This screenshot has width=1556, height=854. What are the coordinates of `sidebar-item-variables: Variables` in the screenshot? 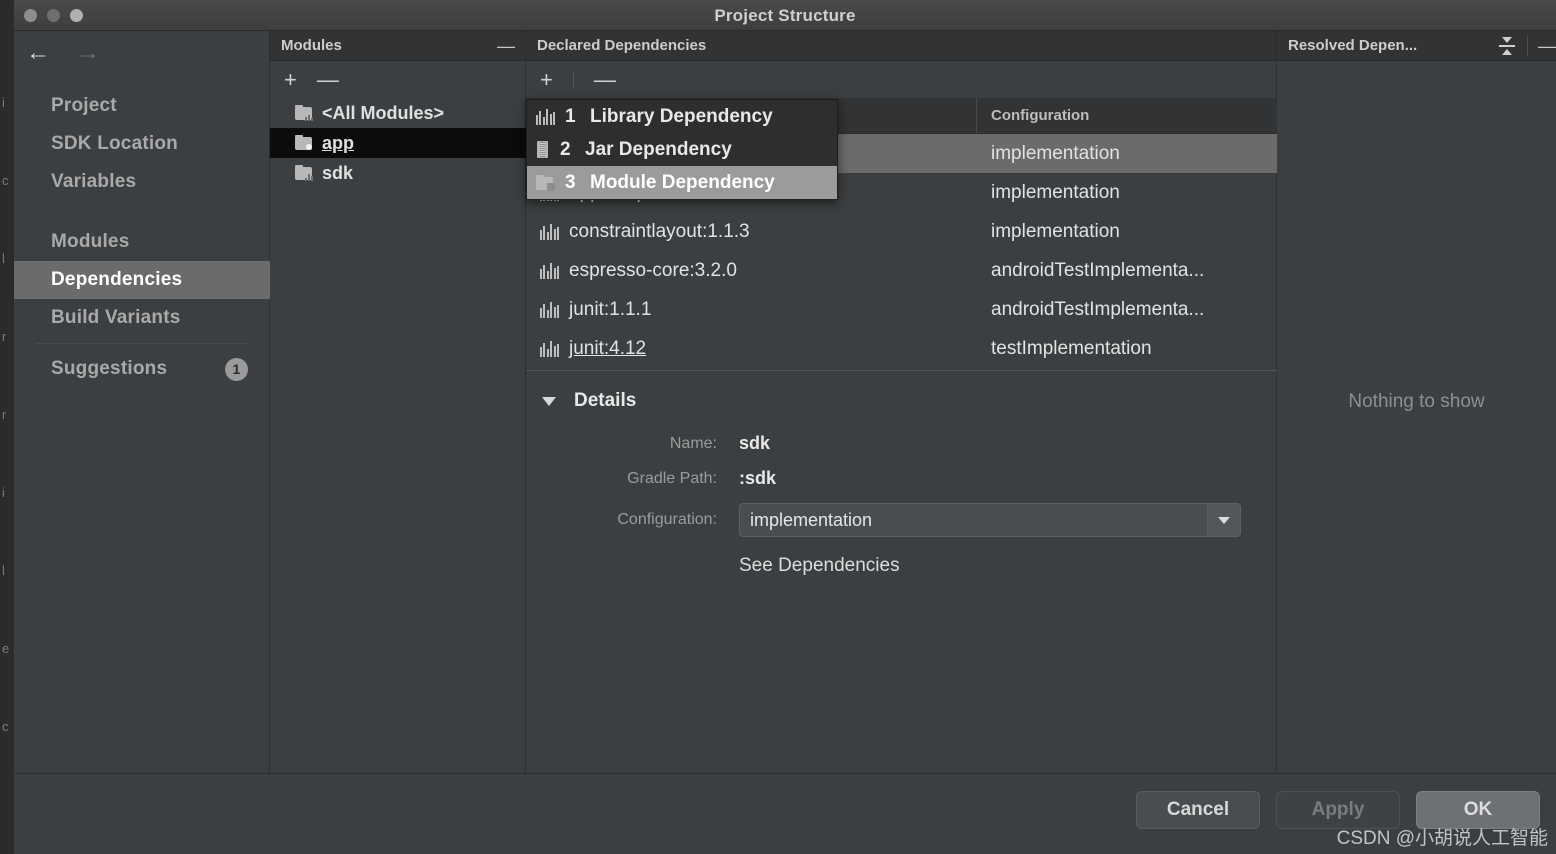 It's located at (142, 182).